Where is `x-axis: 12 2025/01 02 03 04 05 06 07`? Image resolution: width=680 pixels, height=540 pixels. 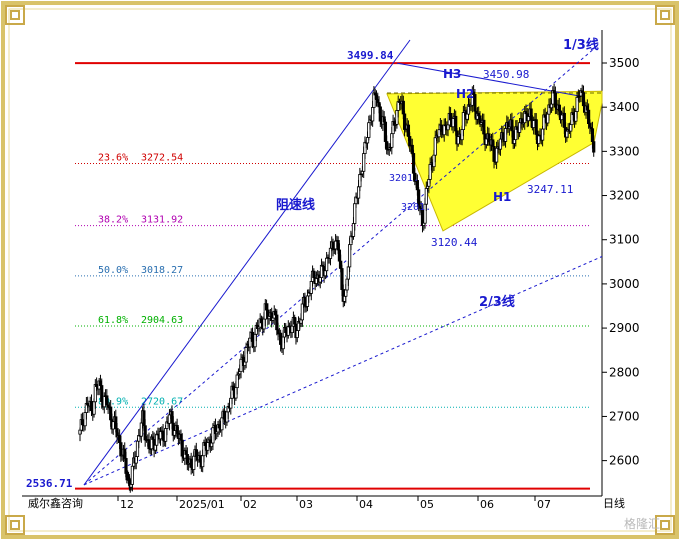 x-axis: 12 2025/01 02 03 04 05 06 07 is located at coordinates (334, 503).